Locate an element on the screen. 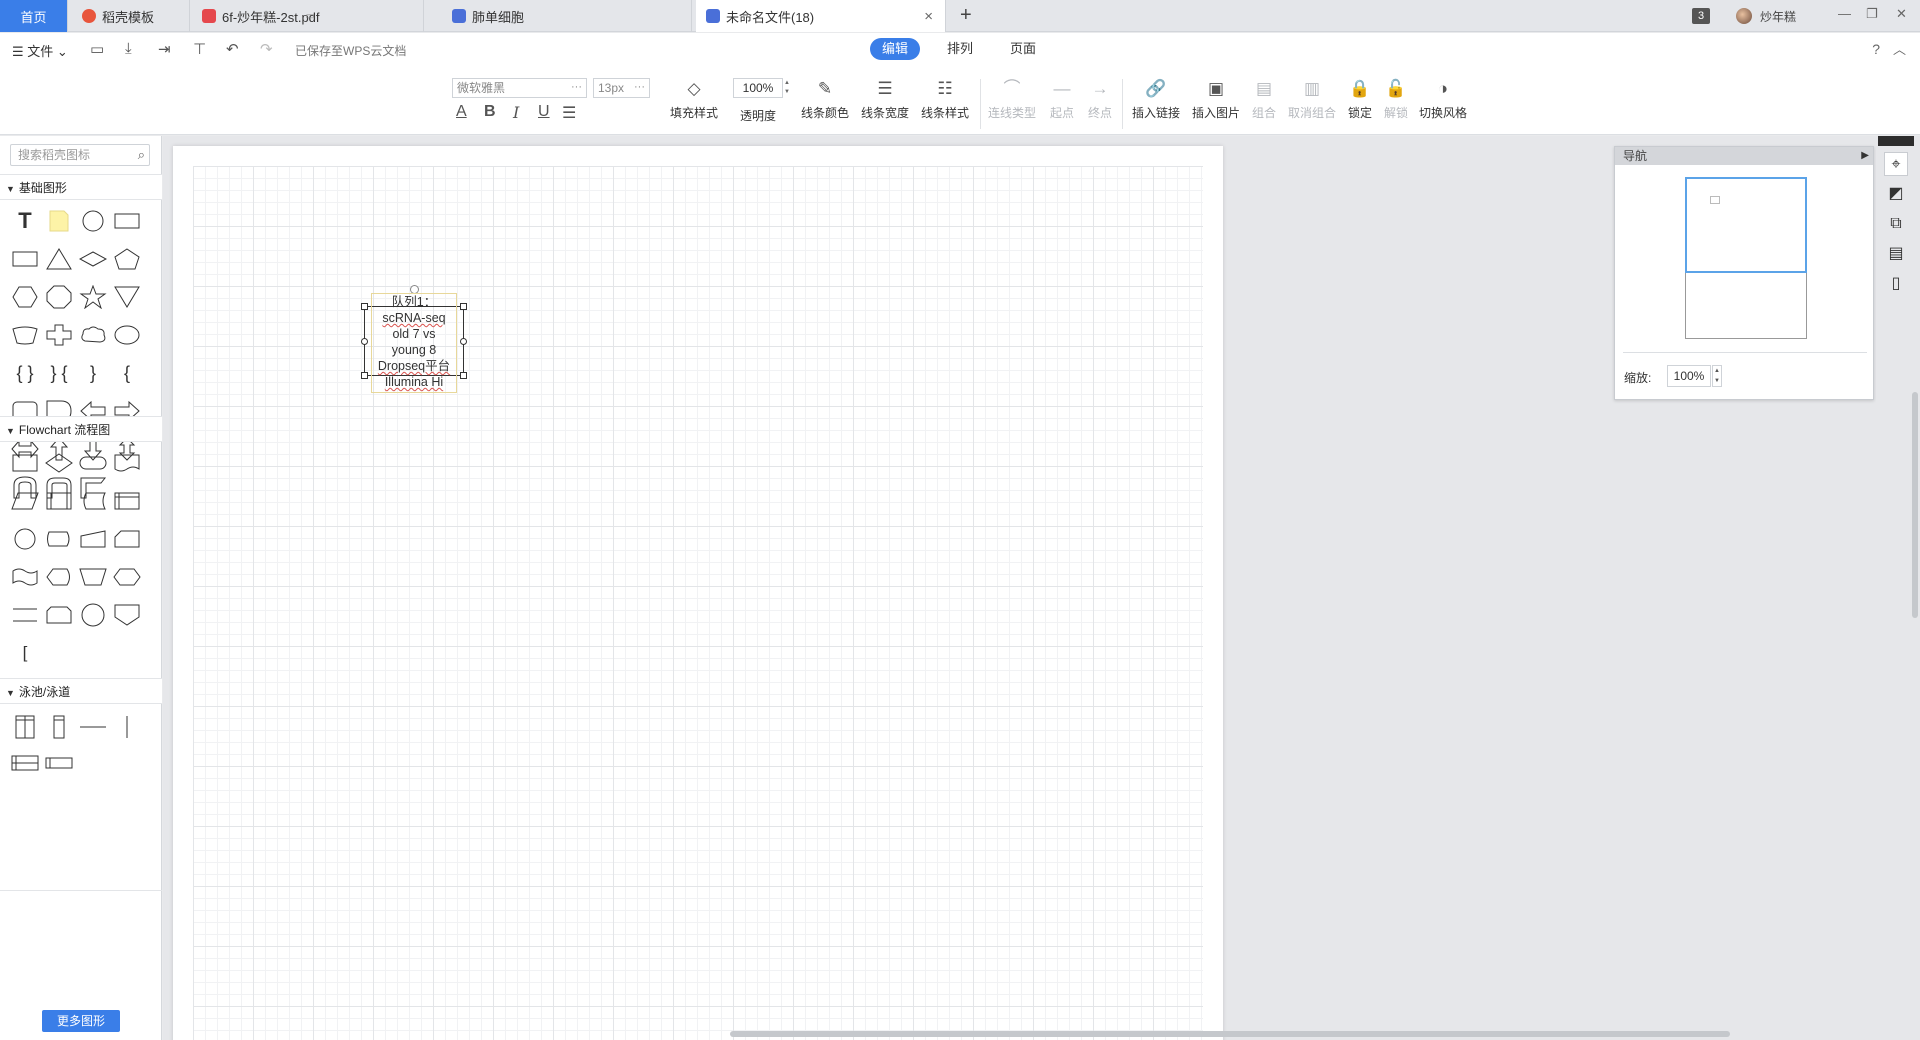  collapse-ribbon-icon: ︿ is located at coordinates (1899, 48).